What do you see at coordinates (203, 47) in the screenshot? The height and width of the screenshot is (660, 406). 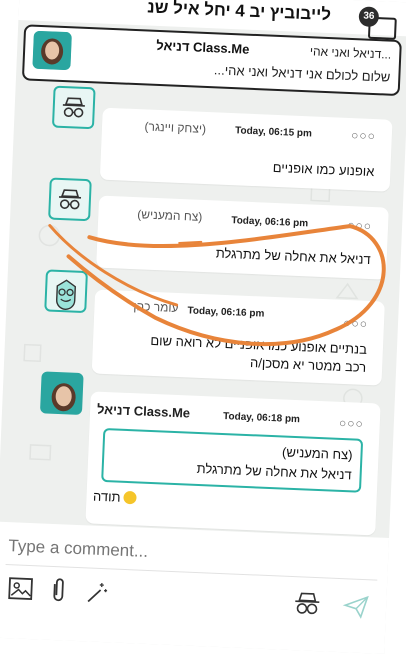 I see `pinned-author: Class.Me דניאל` at bounding box center [203, 47].